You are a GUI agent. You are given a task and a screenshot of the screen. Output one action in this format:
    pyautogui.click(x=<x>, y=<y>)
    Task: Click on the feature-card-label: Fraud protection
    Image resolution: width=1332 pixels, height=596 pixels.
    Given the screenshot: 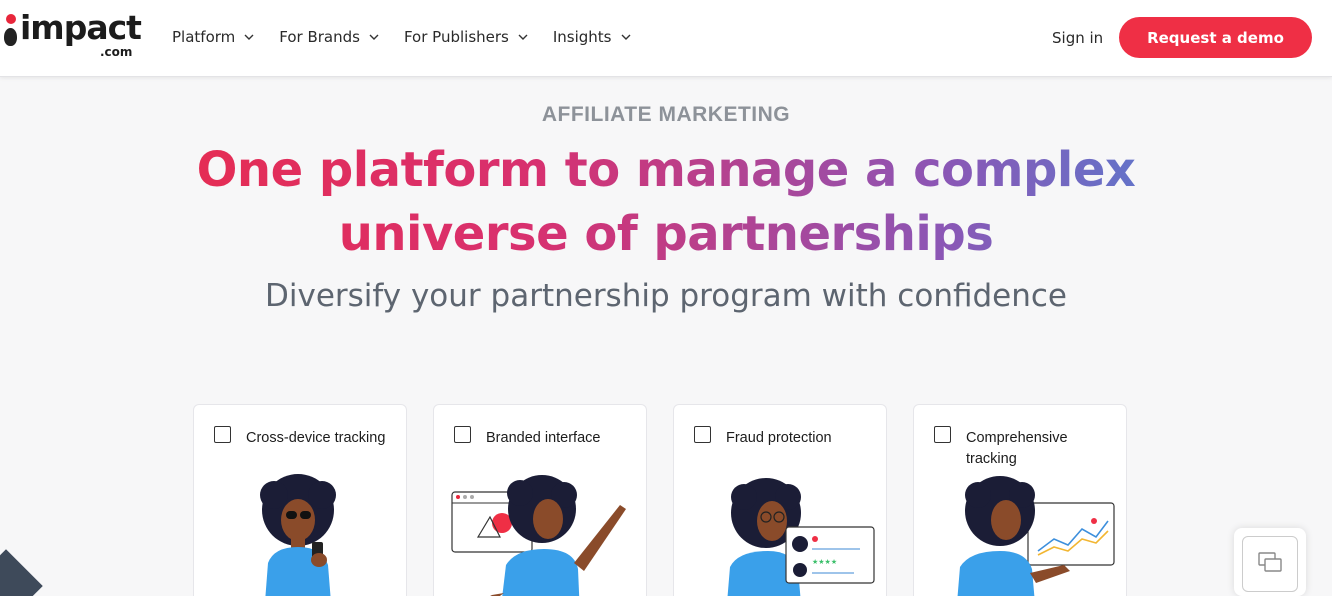 What is the action you would take?
    pyautogui.click(x=779, y=438)
    